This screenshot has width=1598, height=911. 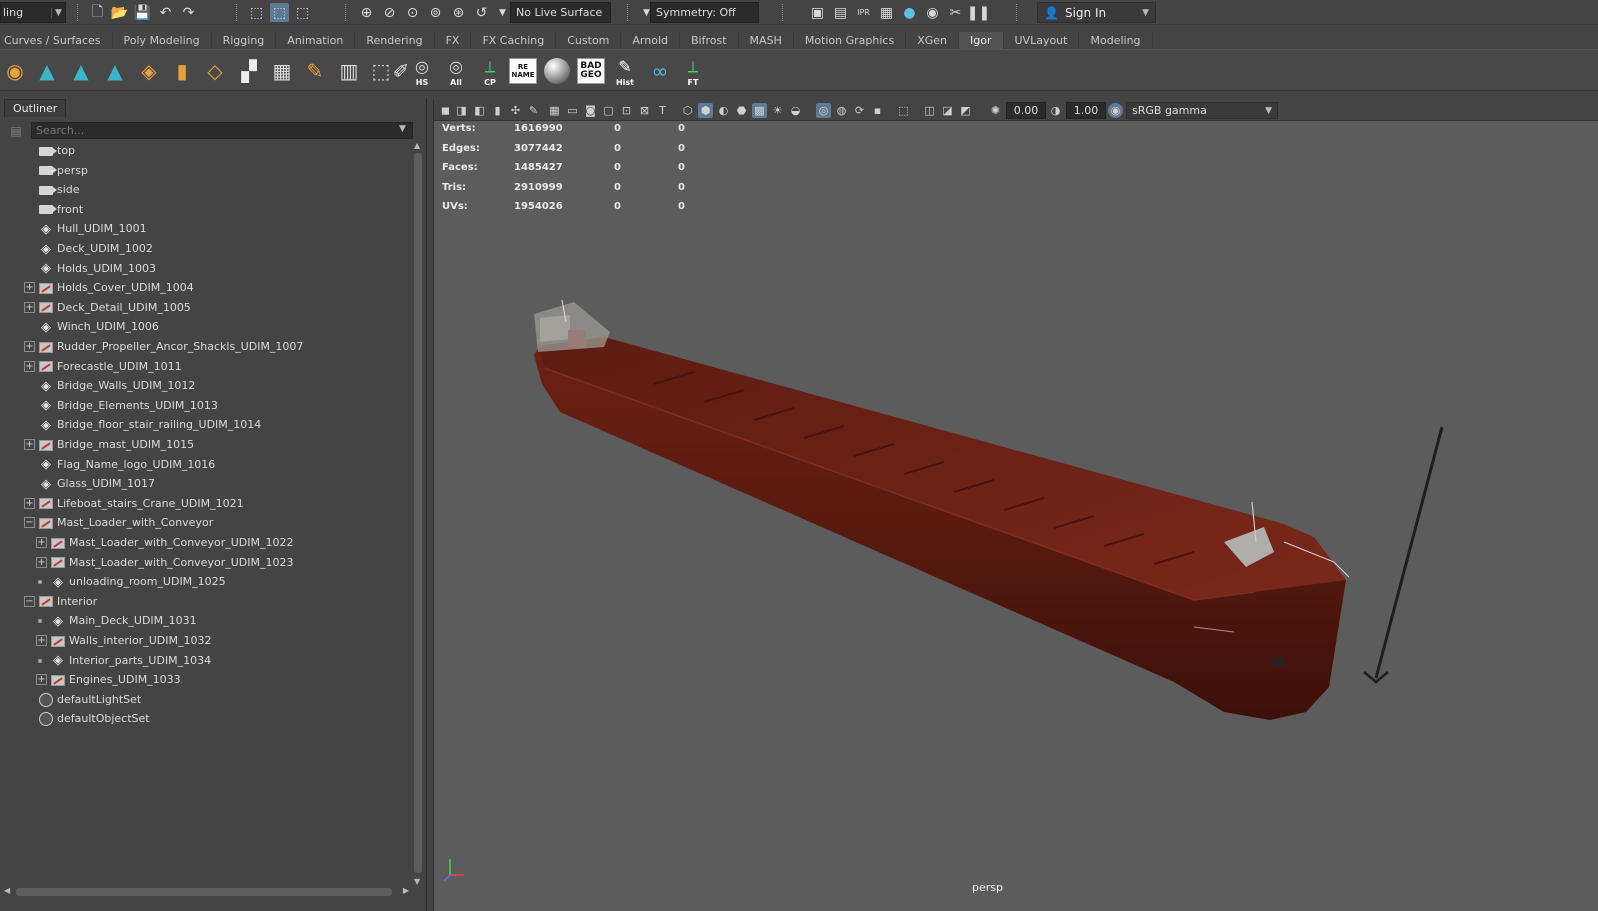 I want to click on scroll-left-icon: ◀, so click(x=7, y=890).